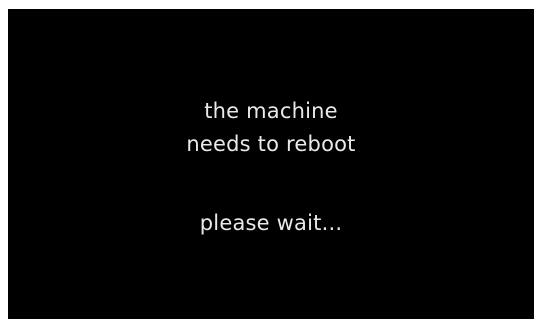 The image size is (542, 329). Describe the element at coordinates (271, 144) in the screenshot. I see `reboot-message-line-2: needs to reboot` at that location.